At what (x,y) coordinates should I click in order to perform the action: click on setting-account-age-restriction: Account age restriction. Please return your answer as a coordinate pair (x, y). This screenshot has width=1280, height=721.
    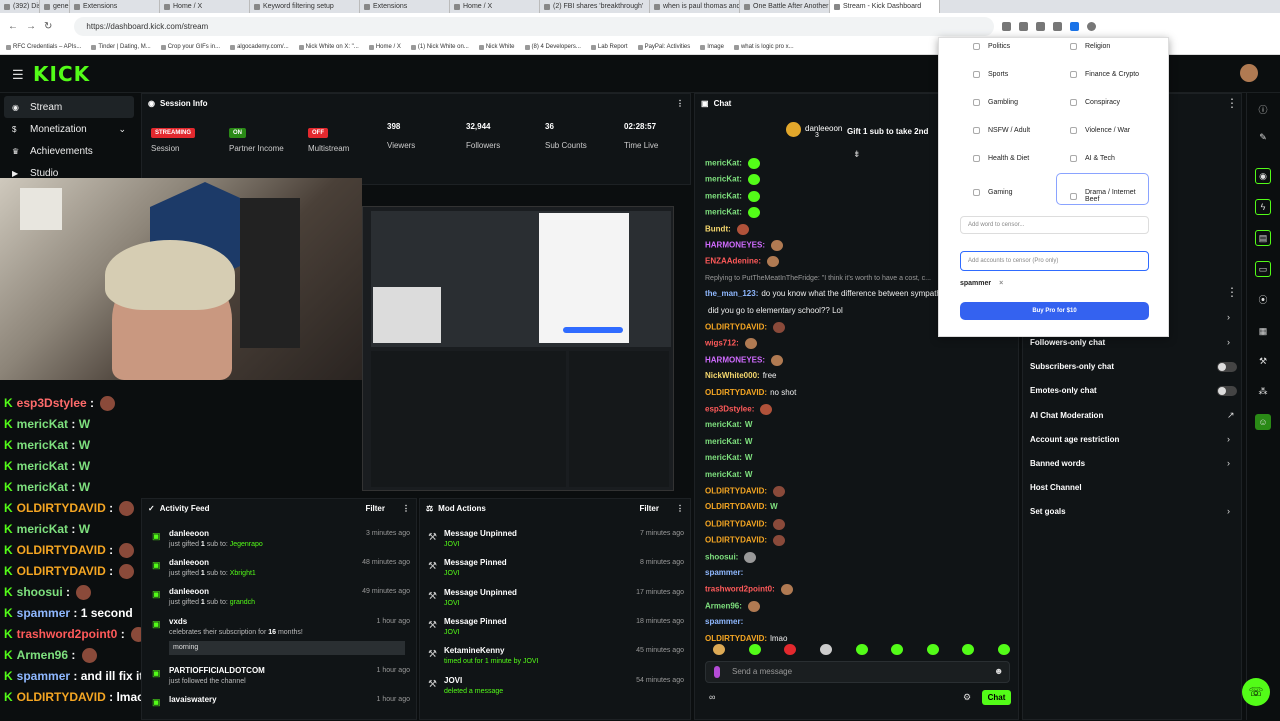
    Looking at the image, I should click on (1074, 439).